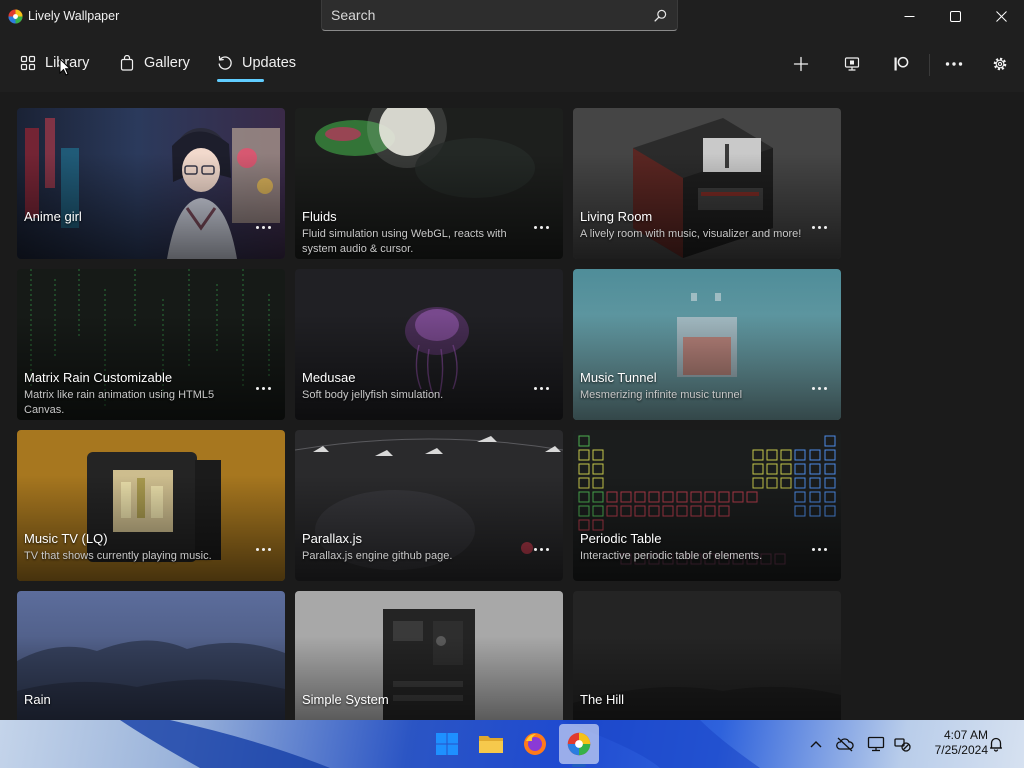  Describe the element at coordinates (660, 15) in the screenshot. I see `search-icon` at that location.